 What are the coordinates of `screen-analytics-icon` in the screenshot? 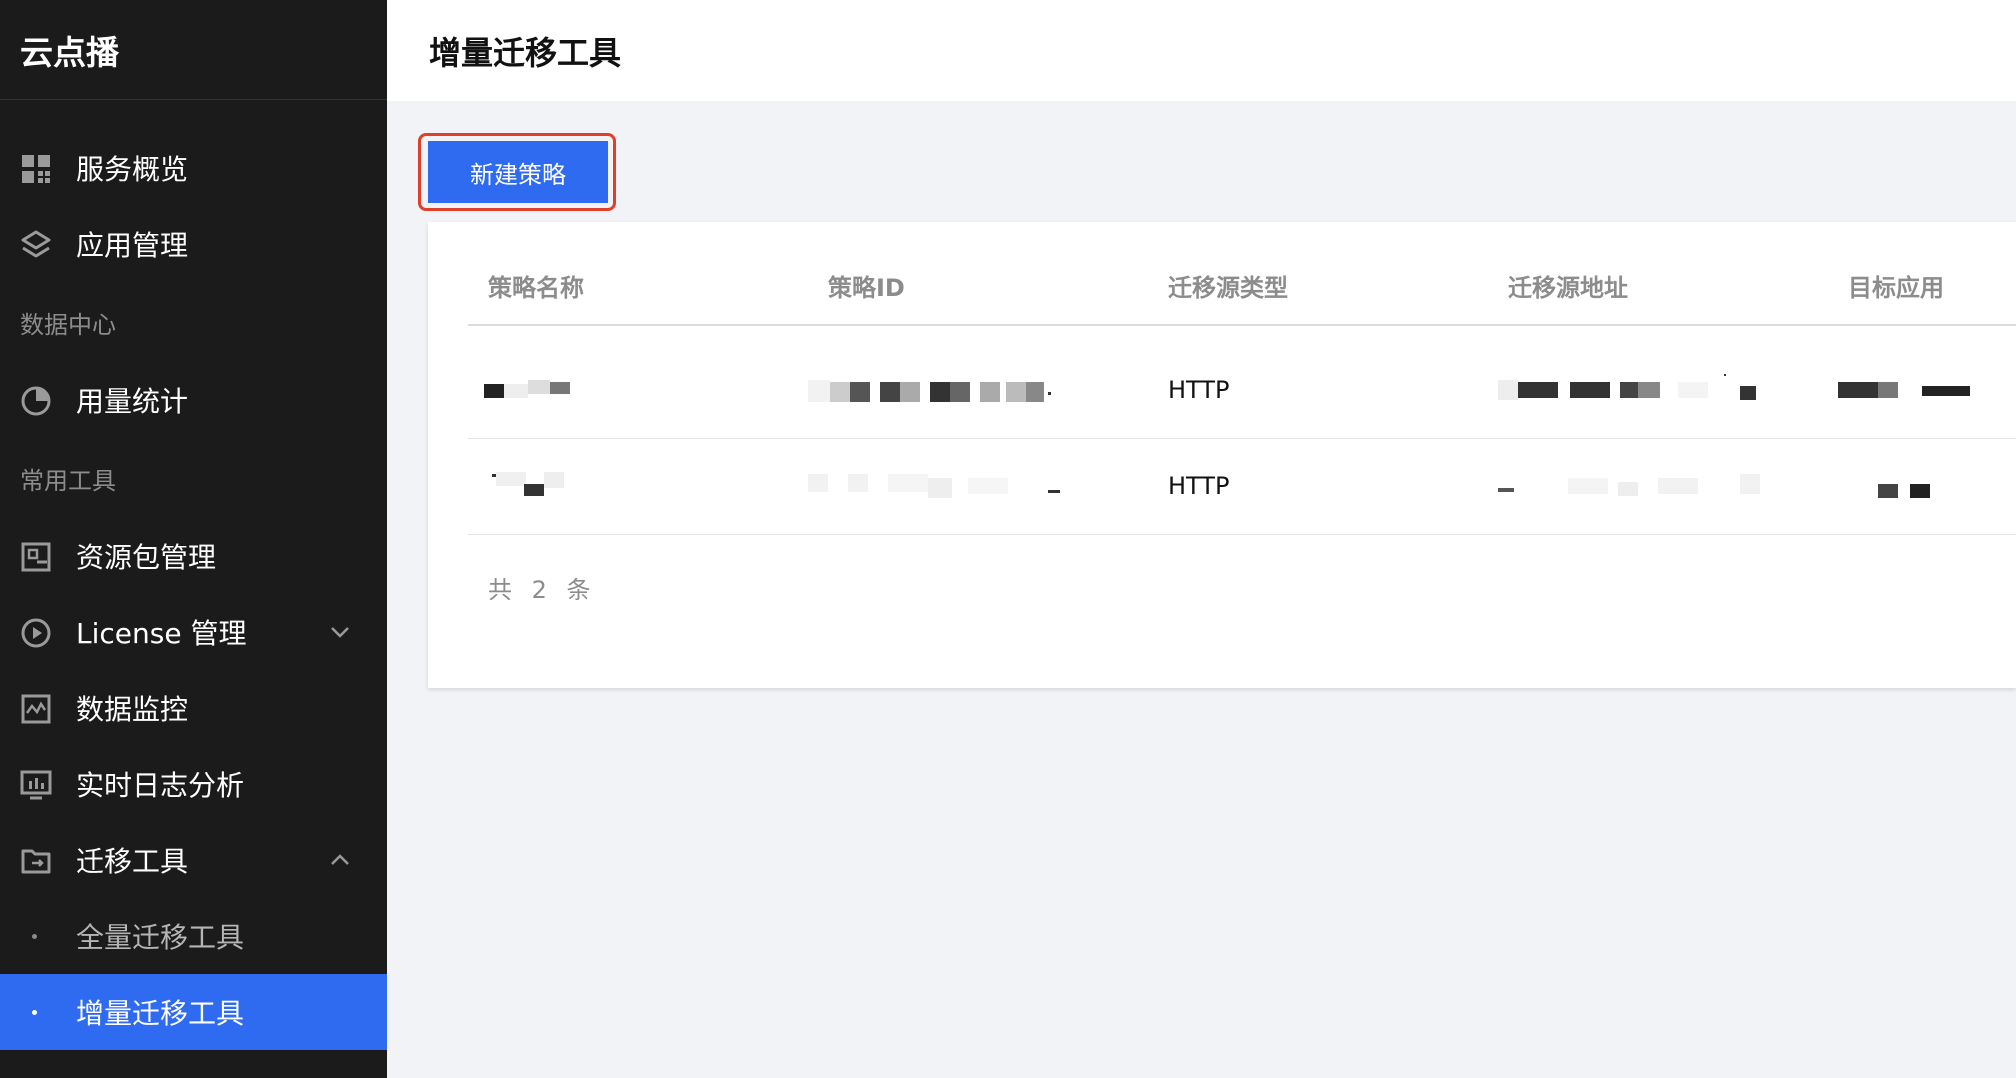 It's located at (36, 785).